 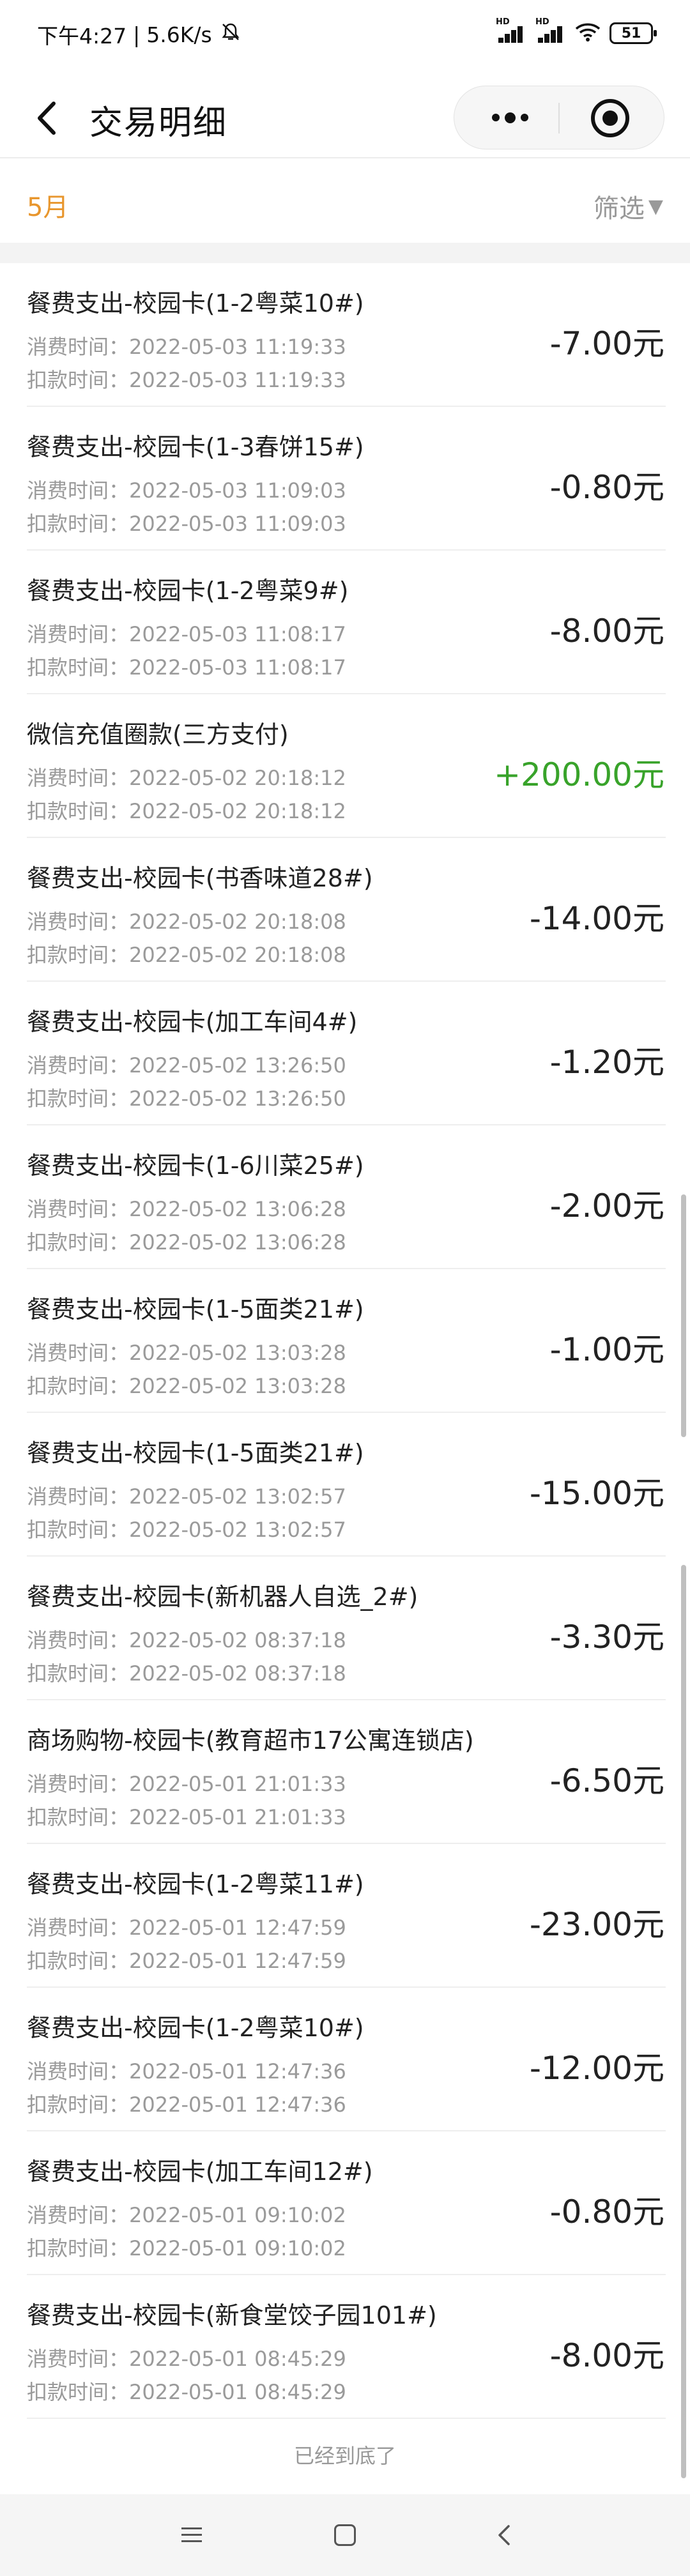 I want to click on capsule-divider, so click(x=559, y=118).